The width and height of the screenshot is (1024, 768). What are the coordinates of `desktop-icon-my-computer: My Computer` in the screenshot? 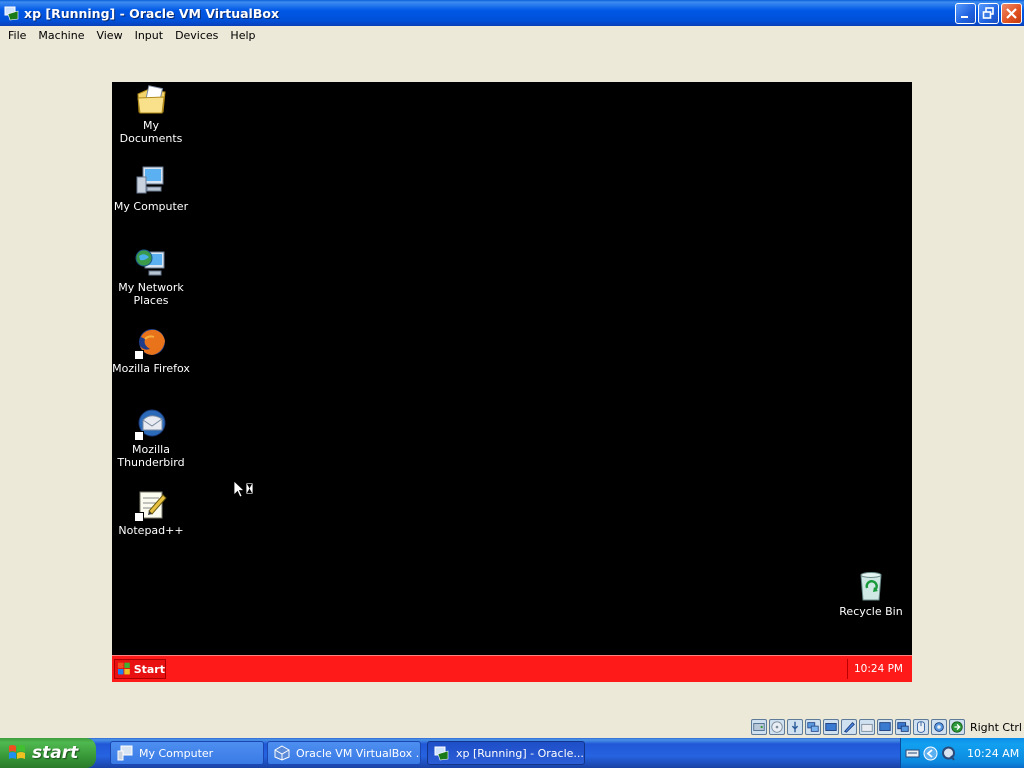 It's located at (151, 189).